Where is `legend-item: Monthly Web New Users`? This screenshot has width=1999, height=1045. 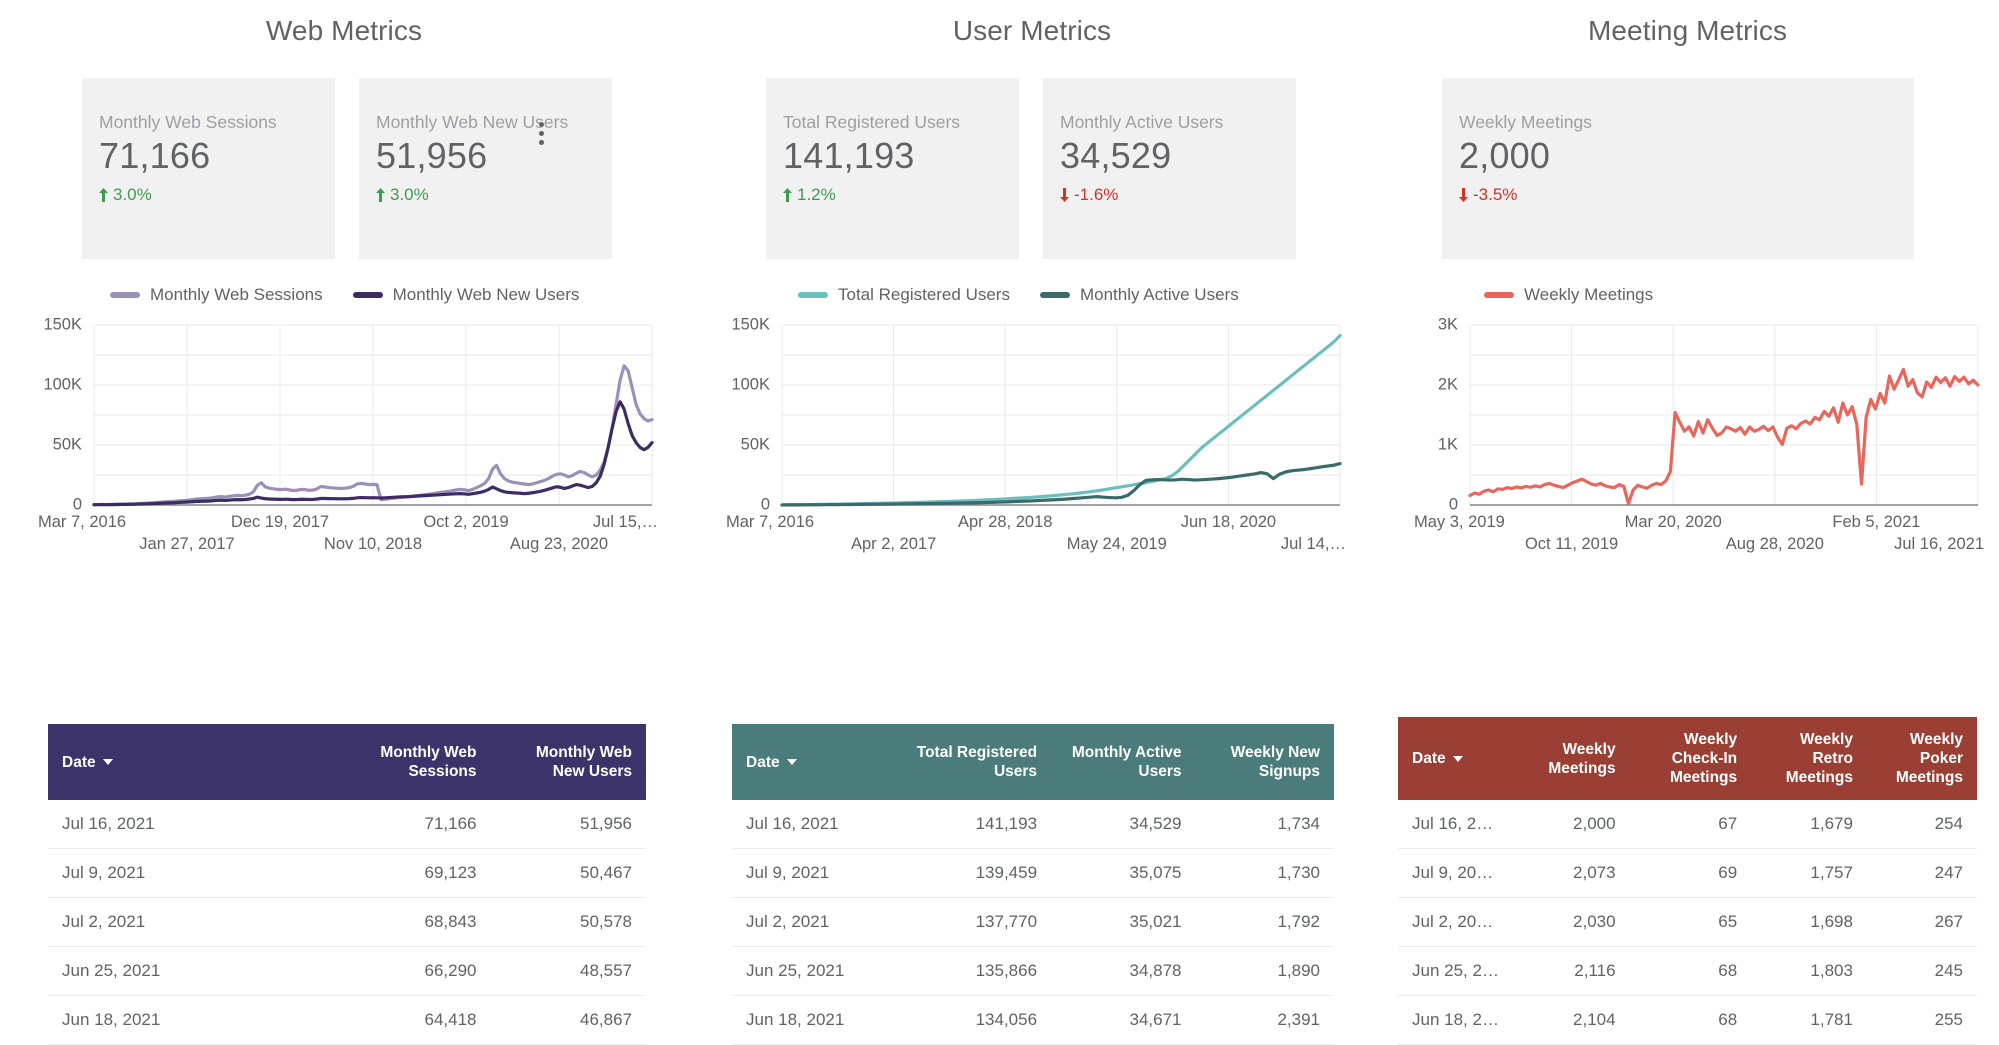
legend-item: Monthly Web New Users is located at coordinates (466, 295).